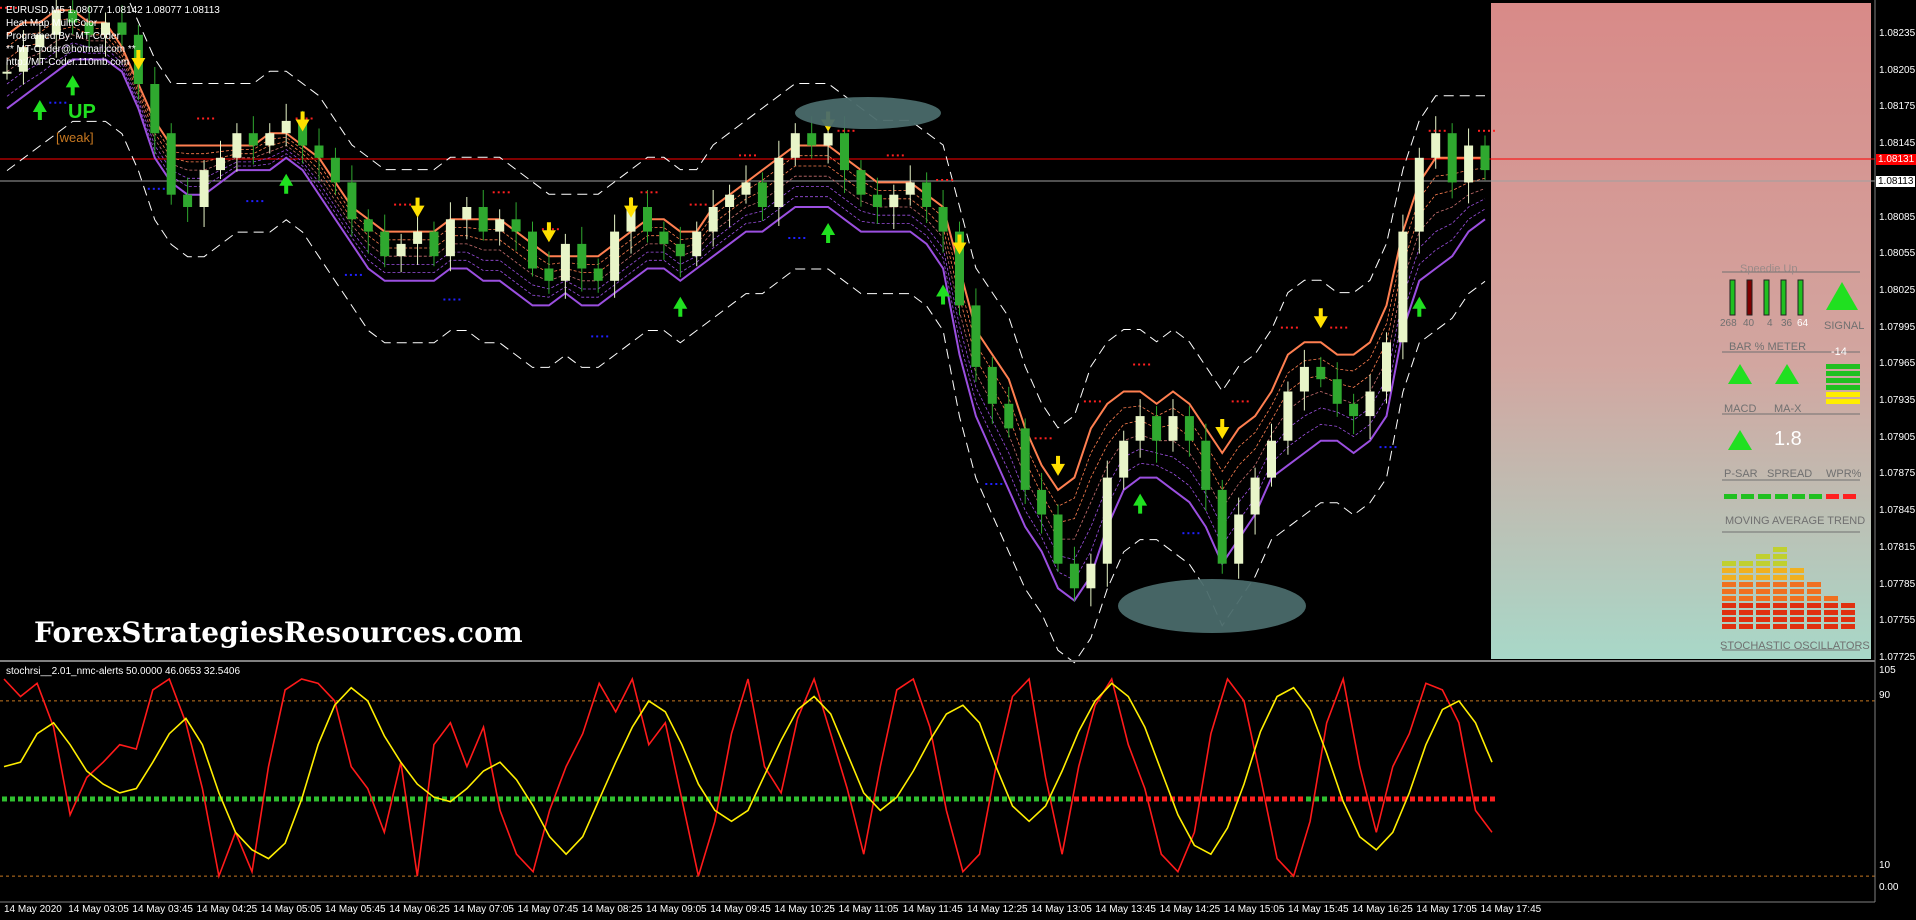  I want to click on price-axis-label: 1.07995, so click(1897, 327).